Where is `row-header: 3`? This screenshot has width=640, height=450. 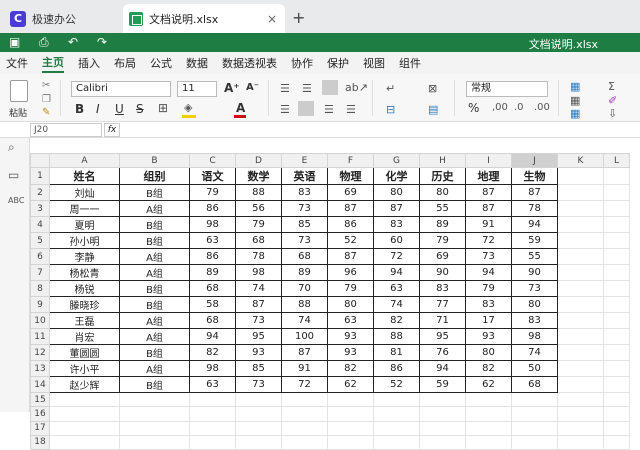
row-header: 3 is located at coordinates (40, 209).